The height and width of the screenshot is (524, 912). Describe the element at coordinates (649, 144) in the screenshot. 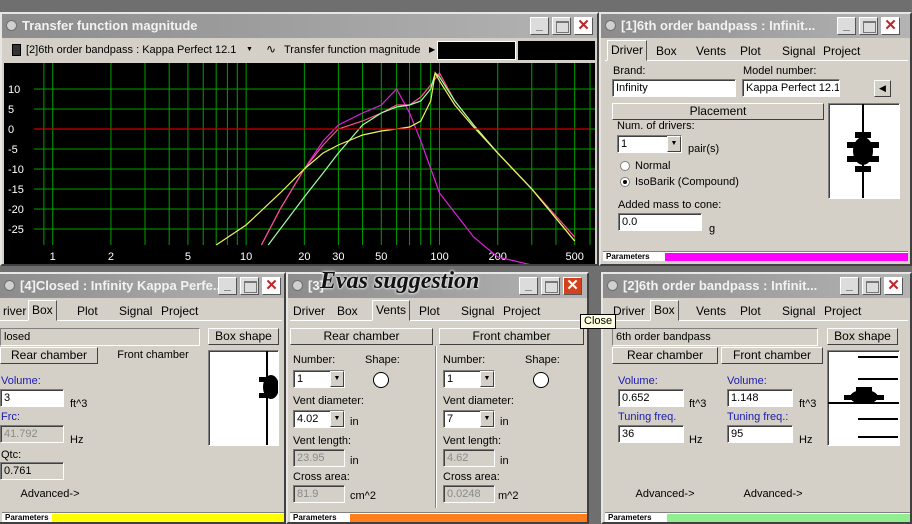

I see `num-drivers-select: 1 ▼` at that location.